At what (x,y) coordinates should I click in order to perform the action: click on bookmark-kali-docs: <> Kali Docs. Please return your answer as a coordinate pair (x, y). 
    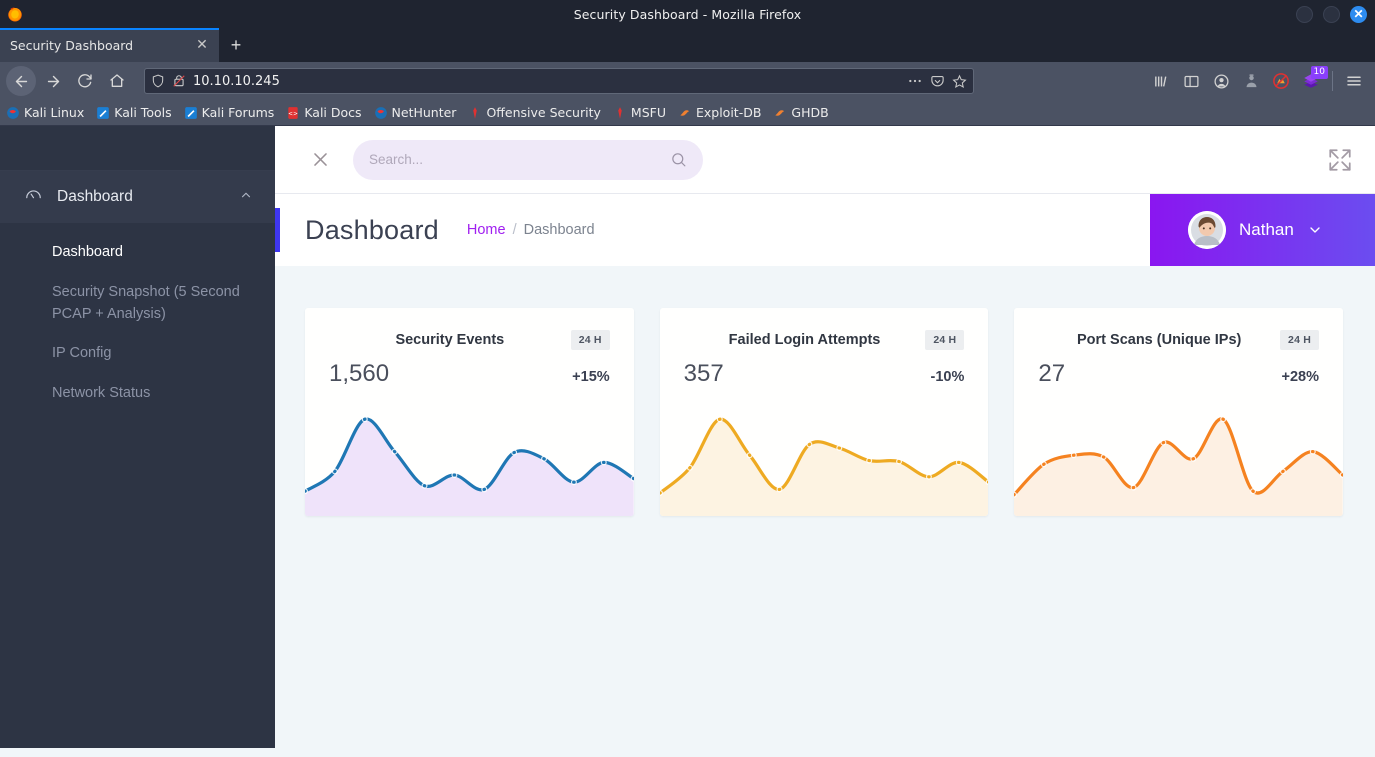
    Looking at the image, I should click on (323, 112).